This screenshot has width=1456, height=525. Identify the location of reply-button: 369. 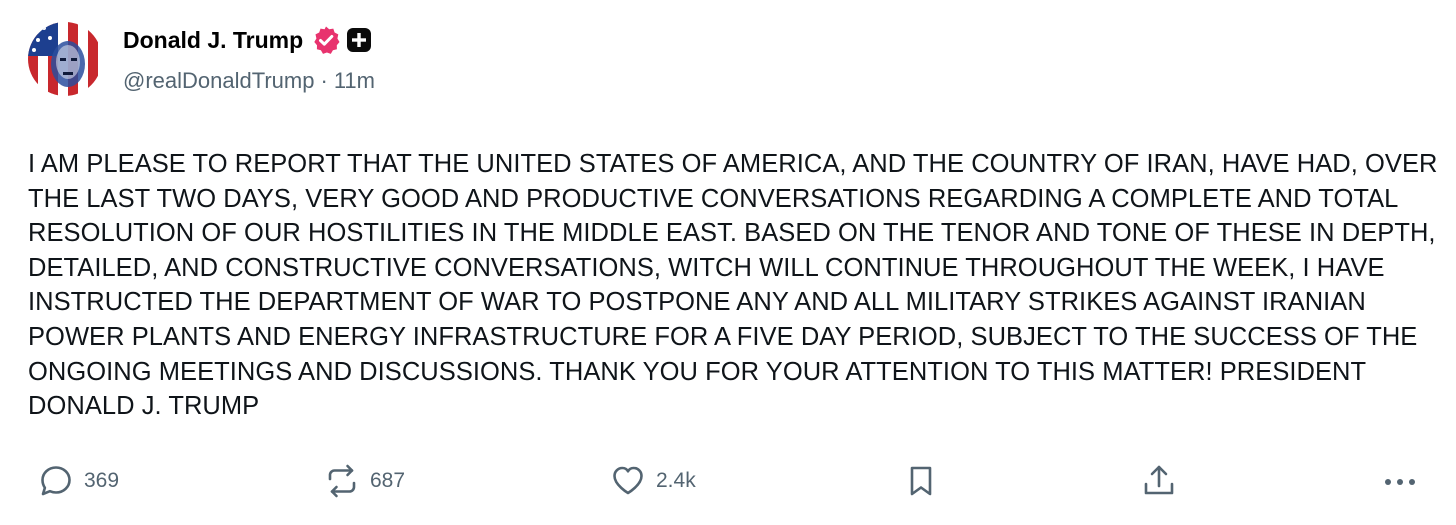
(78, 481).